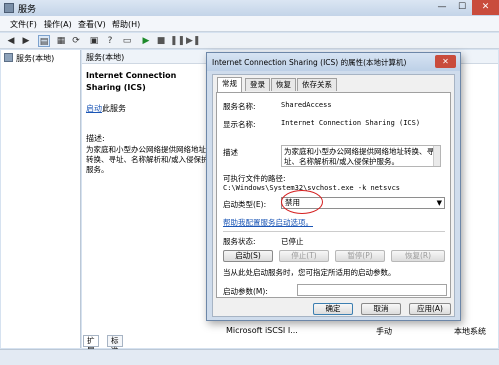 This screenshot has width=499, height=365. I want to click on close-button: ✕, so click(485, 7).